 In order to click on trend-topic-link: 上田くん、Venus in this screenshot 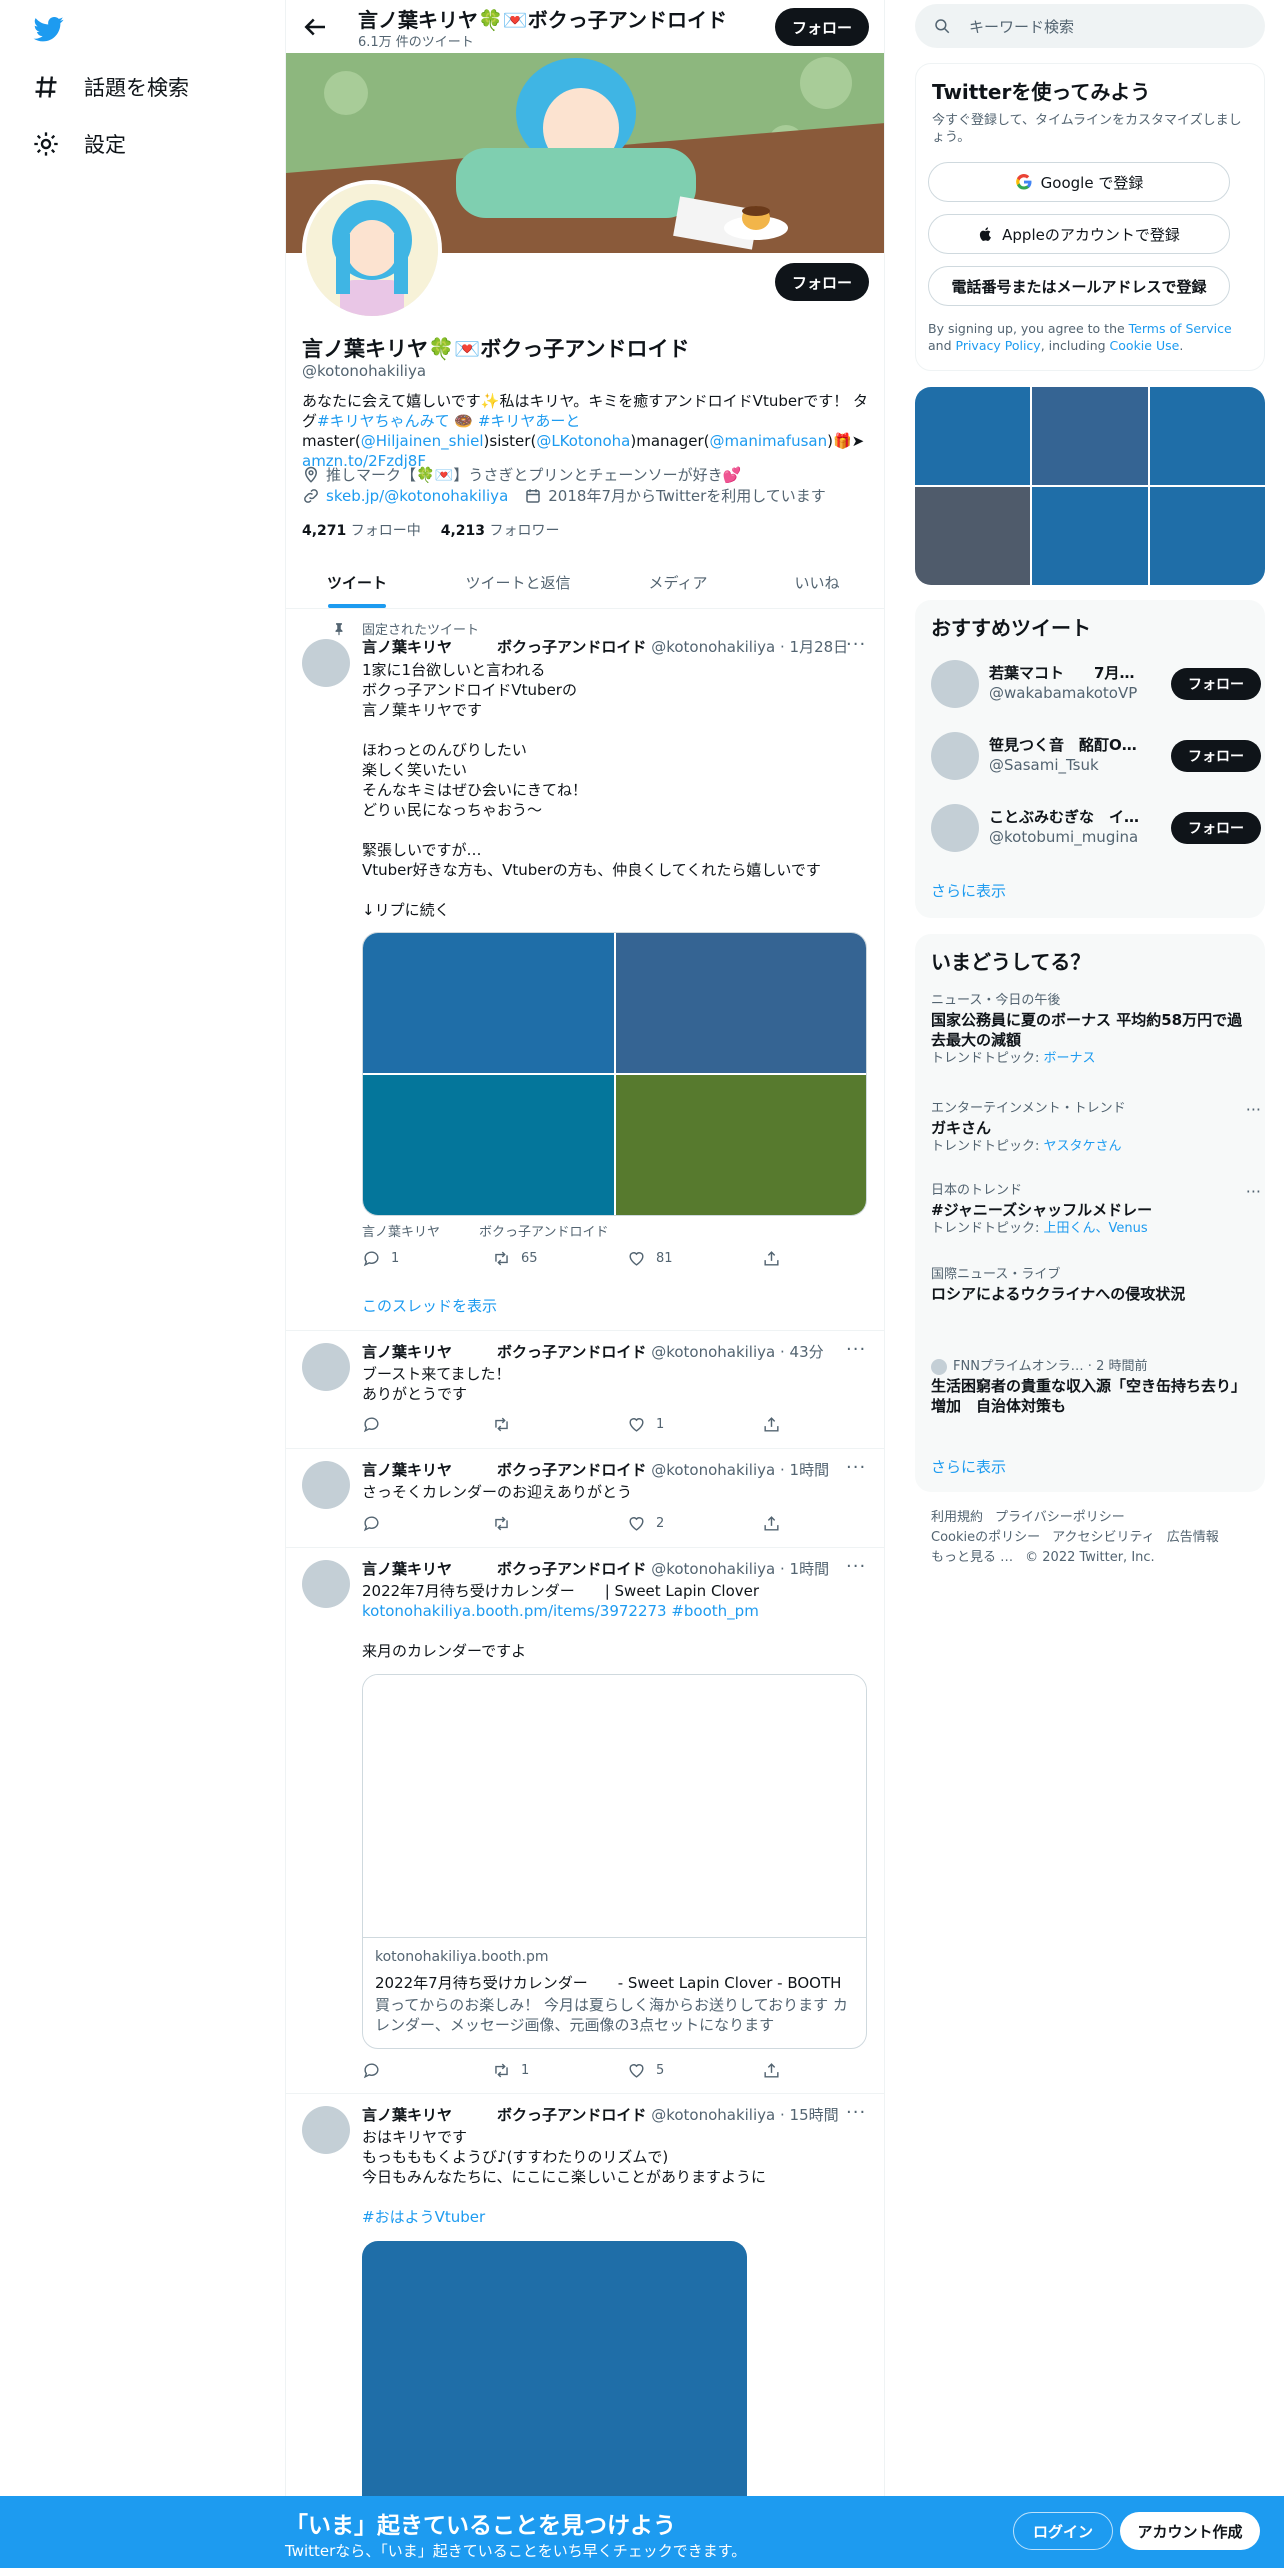, I will do `click(1096, 1228)`.